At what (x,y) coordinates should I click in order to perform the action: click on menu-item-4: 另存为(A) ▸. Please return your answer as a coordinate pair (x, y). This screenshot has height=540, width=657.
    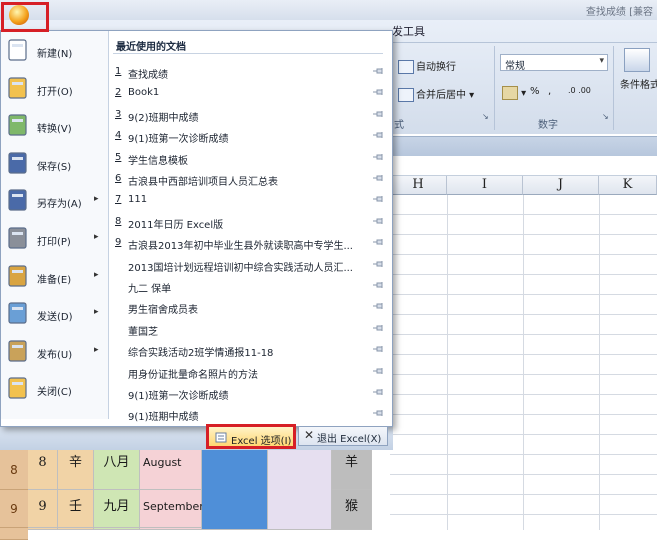
    Looking at the image, I should click on (54, 201).